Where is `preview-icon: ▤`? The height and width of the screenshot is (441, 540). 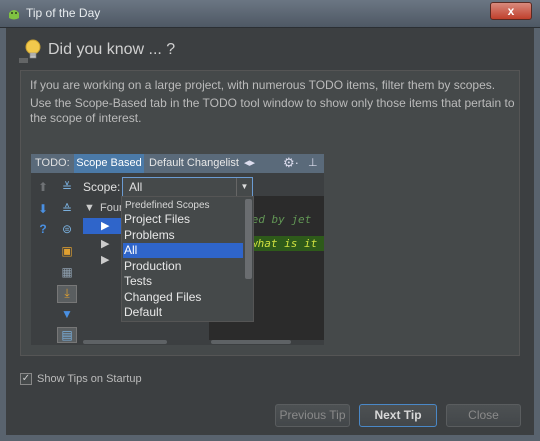 preview-icon: ▤ is located at coordinates (67, 335).